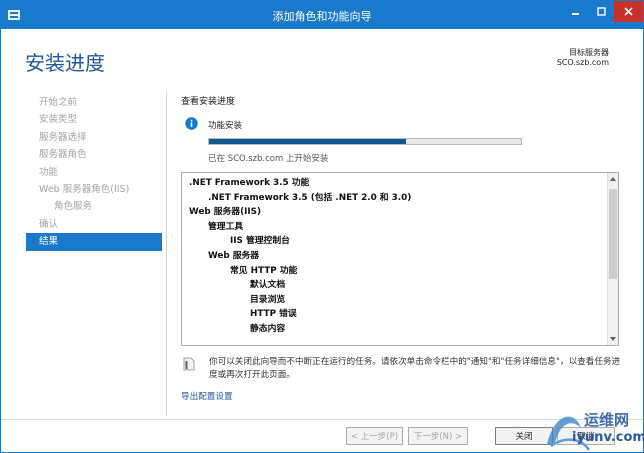 The width and height of the screenshot is (644, 453). What do you see at coordinates (166, 253) in the screenshot?
I see `nav-divider` at bounding box center [166, 253].